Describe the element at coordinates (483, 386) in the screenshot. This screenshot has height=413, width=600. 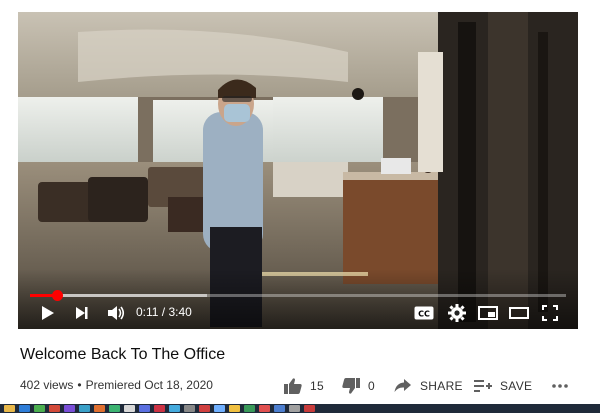
I see `playlist-add-icon` at that location.